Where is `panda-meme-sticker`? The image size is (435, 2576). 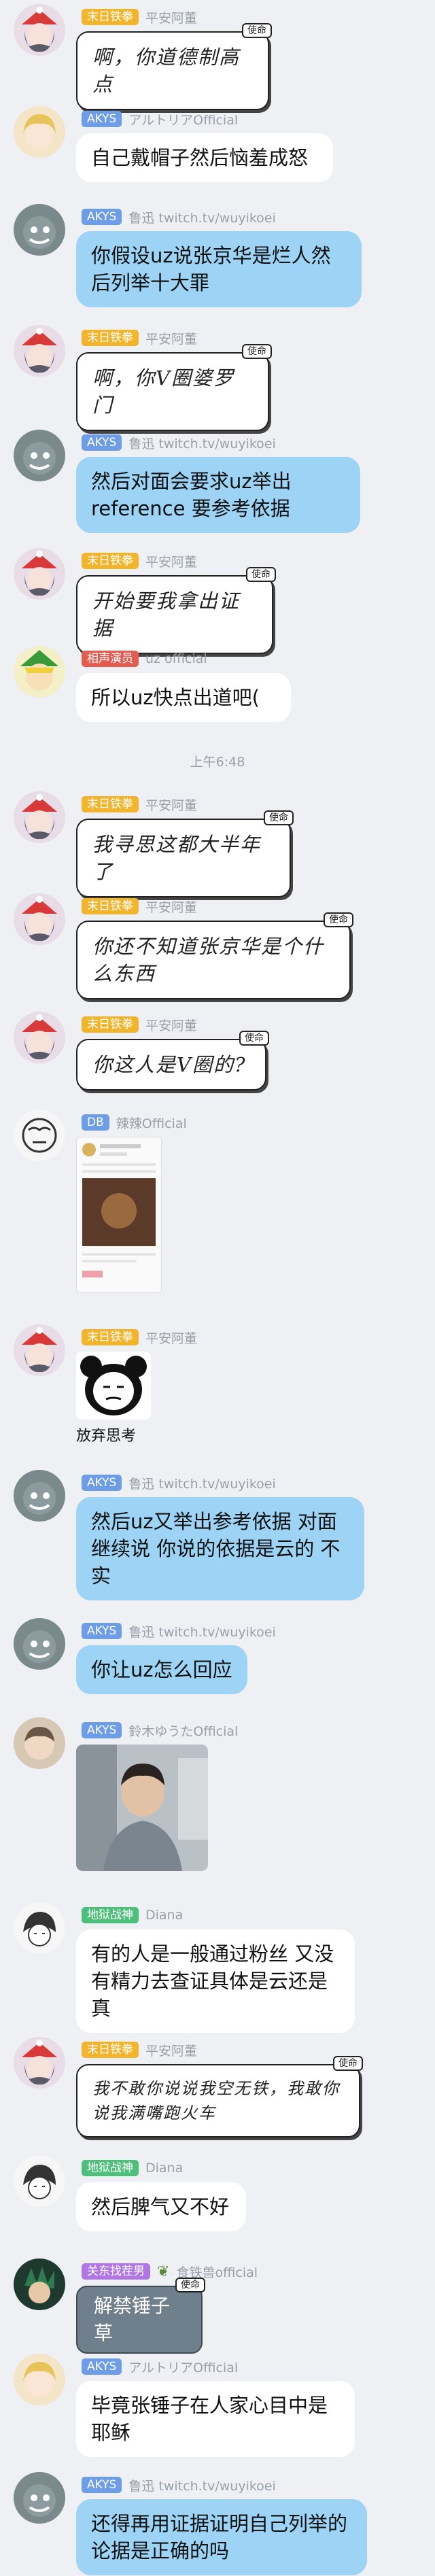
panda-meme-sticker is located at coordinates (113, 1386).